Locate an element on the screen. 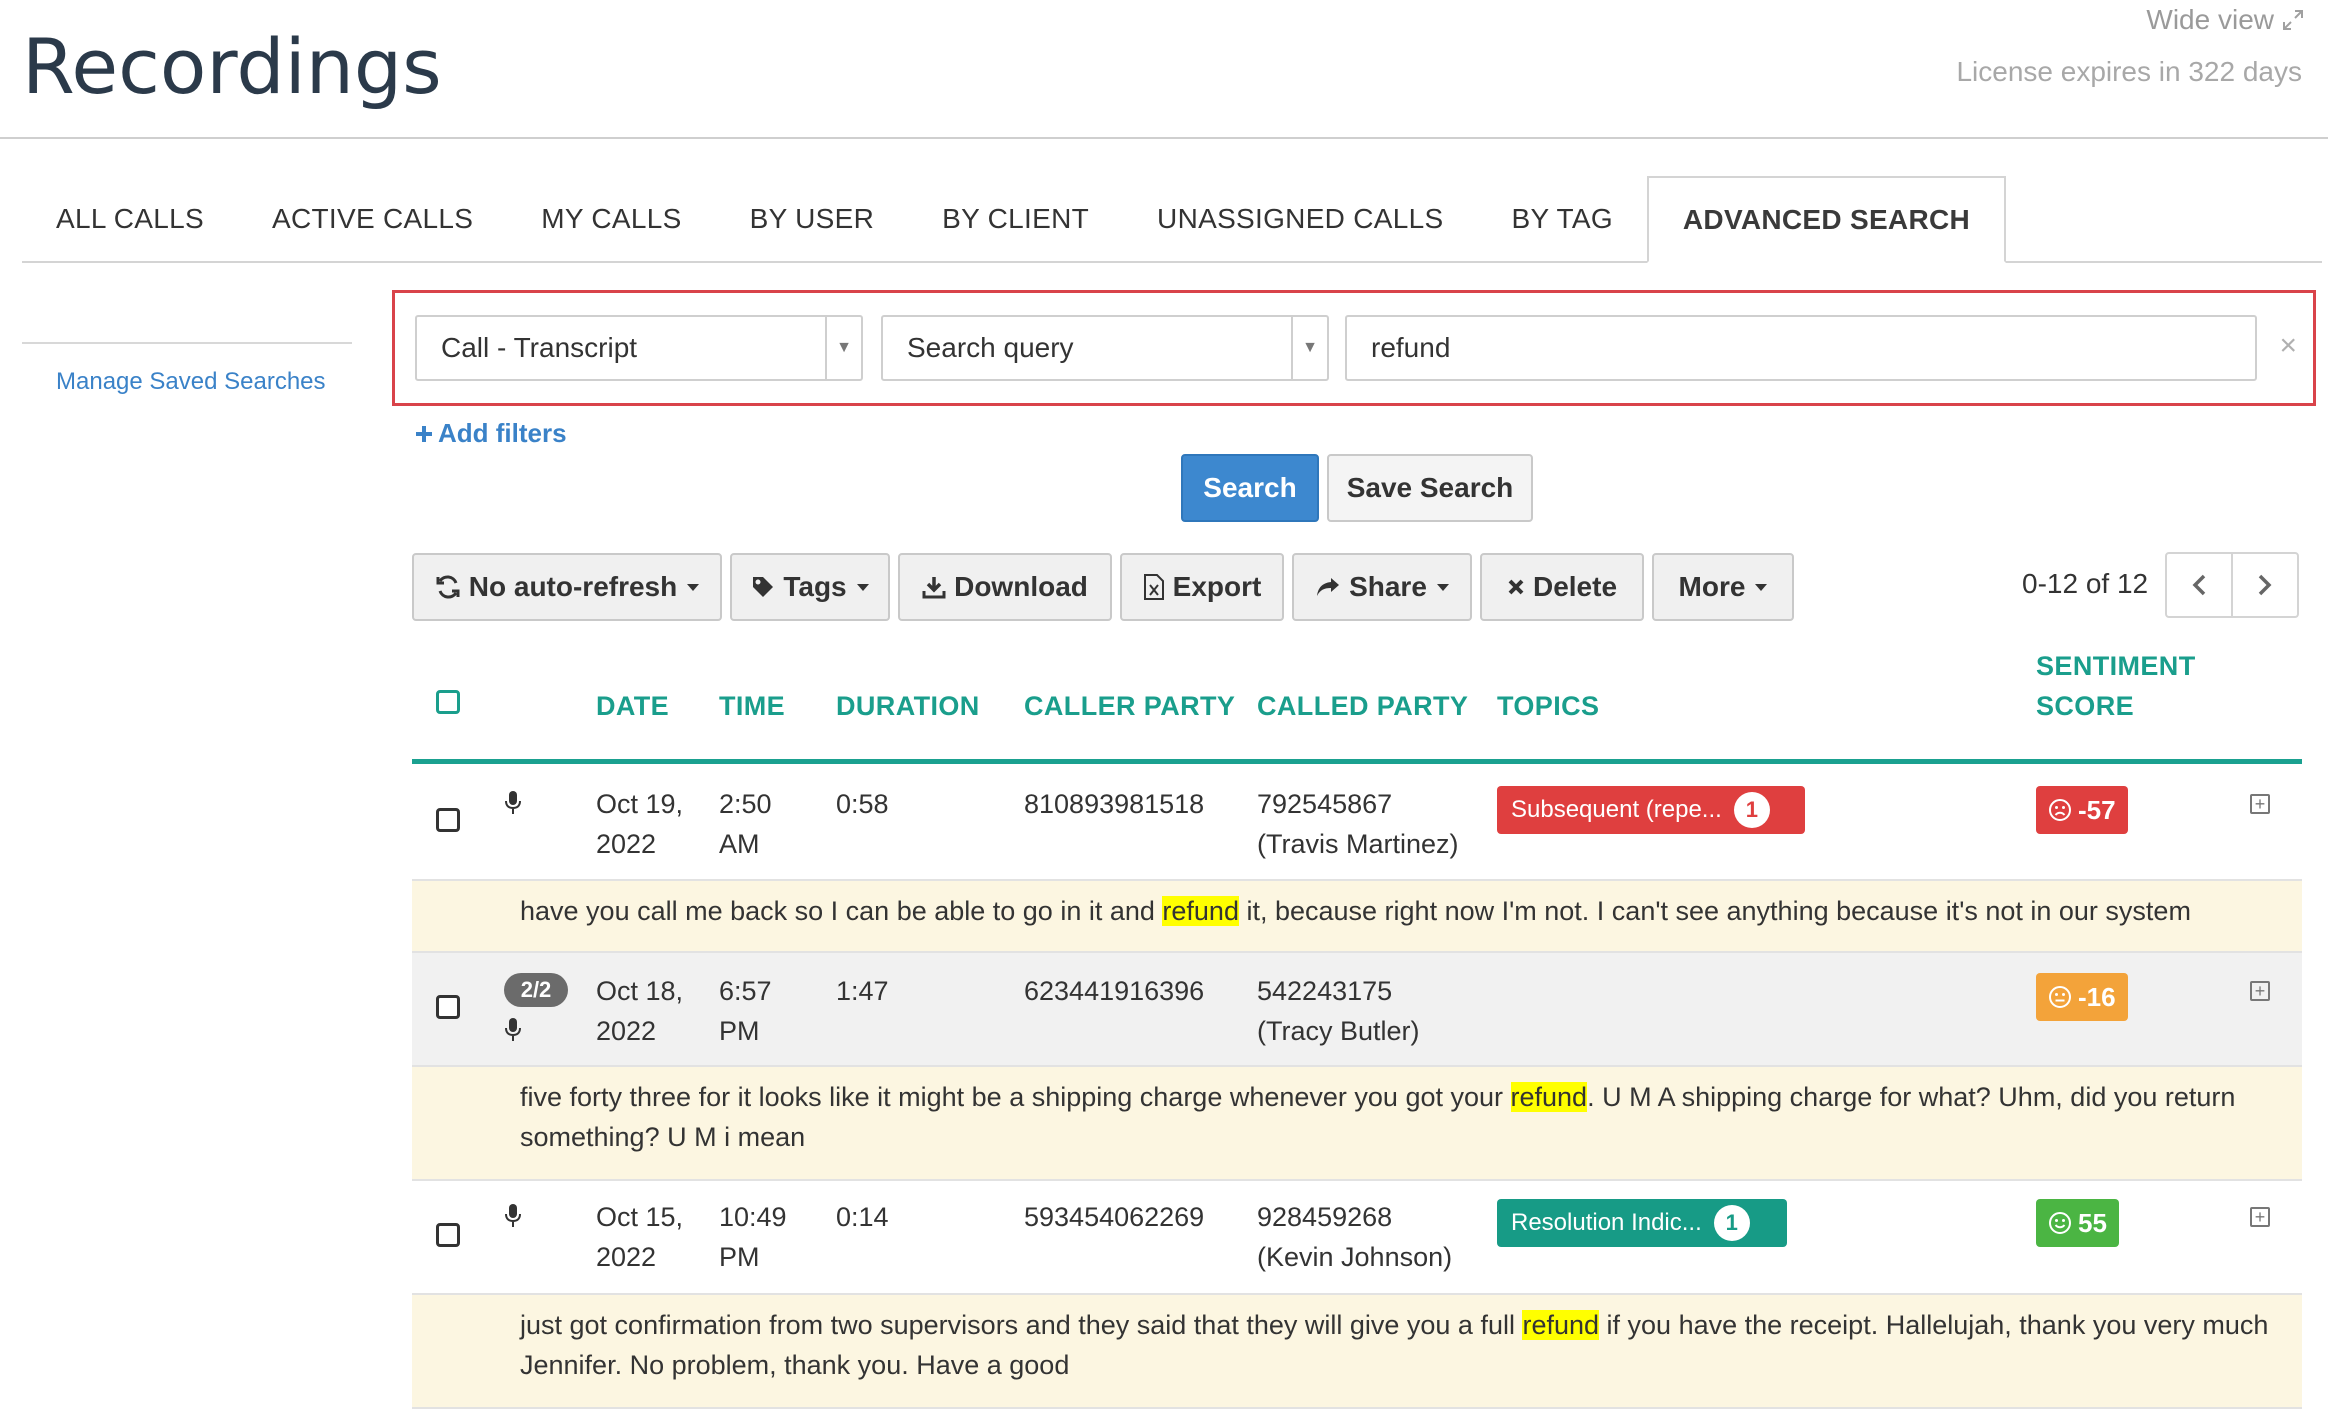 This screenshot has height=1414, width=2328. sentiment-score-value: 55 is located at coordinates (2092, 1222).